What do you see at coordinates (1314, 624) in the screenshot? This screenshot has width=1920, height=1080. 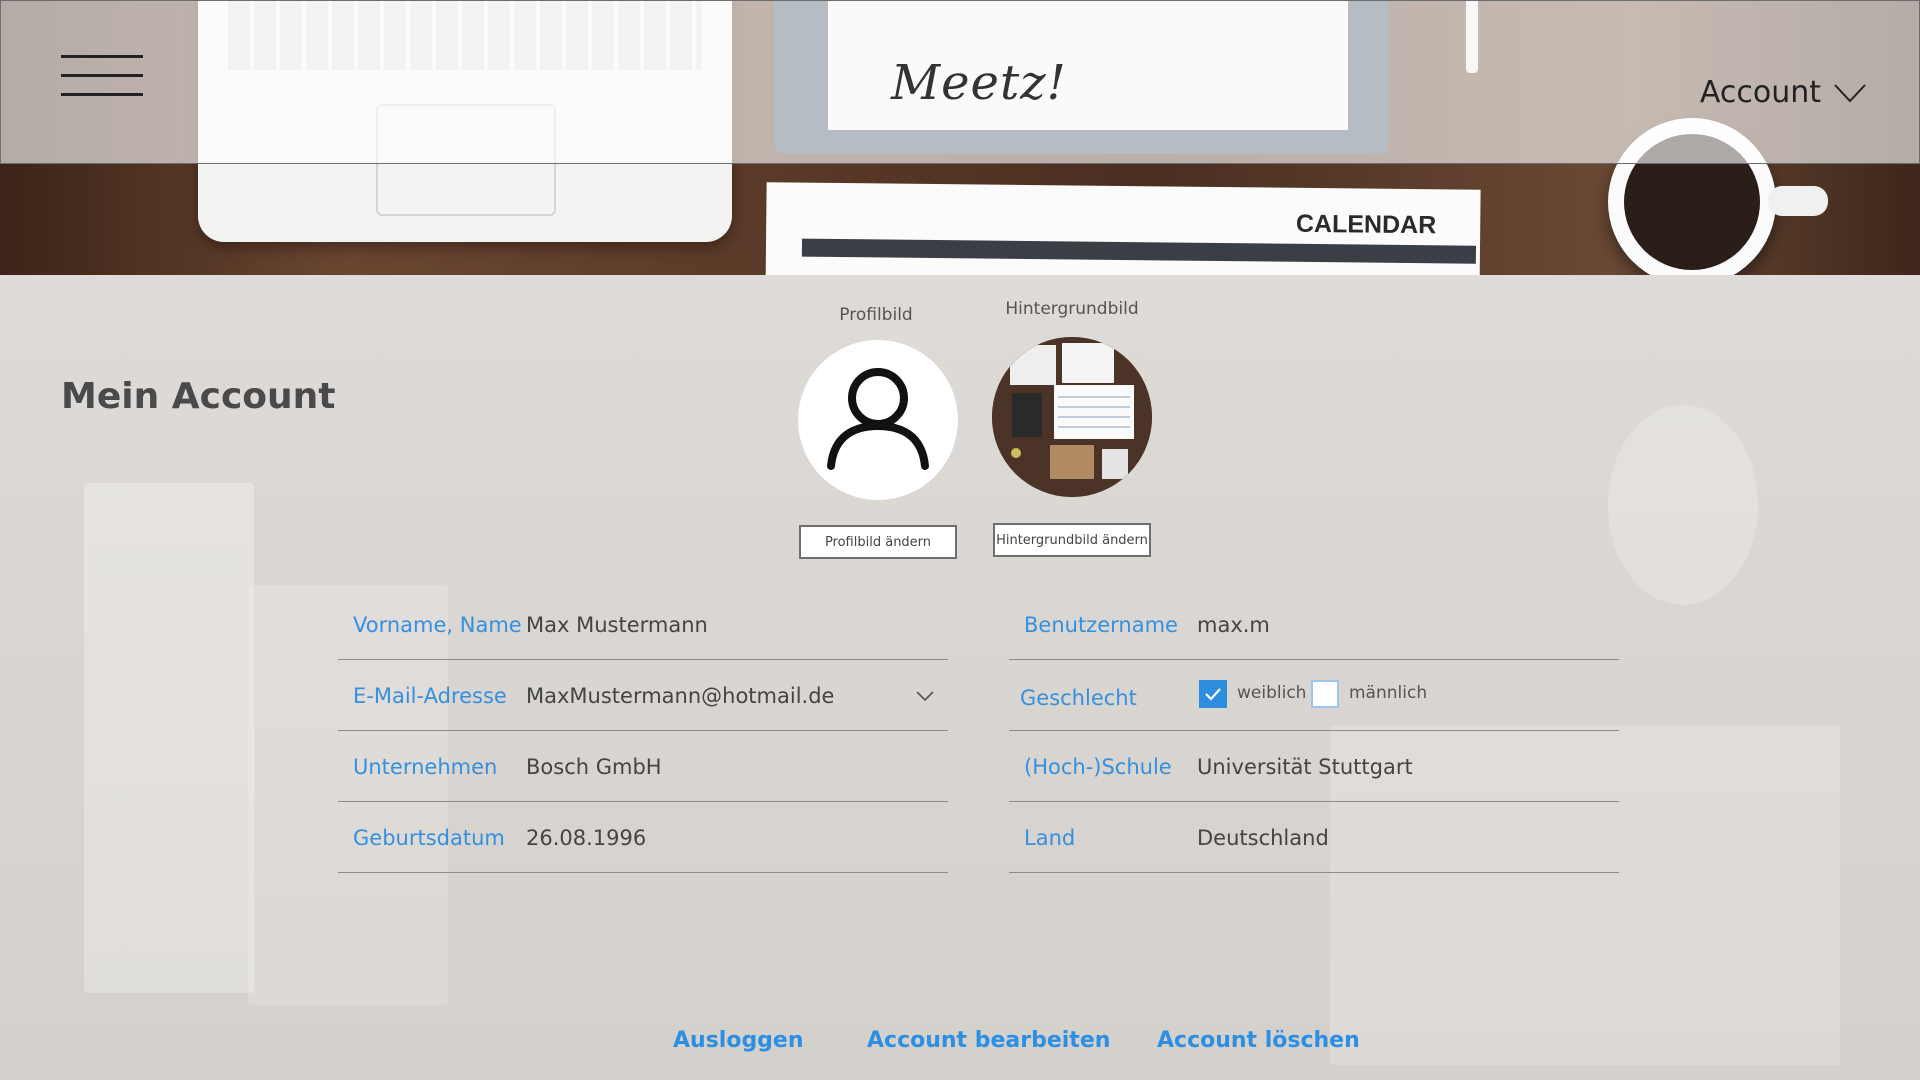 I see `field-username: Benutzername max.m` at bounding box center [1314, 624].